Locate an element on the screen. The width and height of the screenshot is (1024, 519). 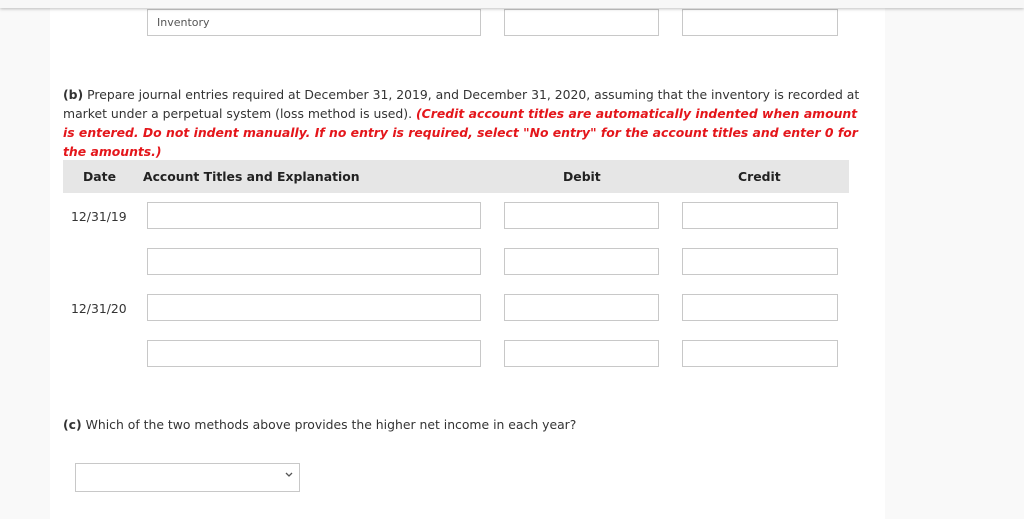
part-a-account-field: Inventory is located at coordinates (314, 22).